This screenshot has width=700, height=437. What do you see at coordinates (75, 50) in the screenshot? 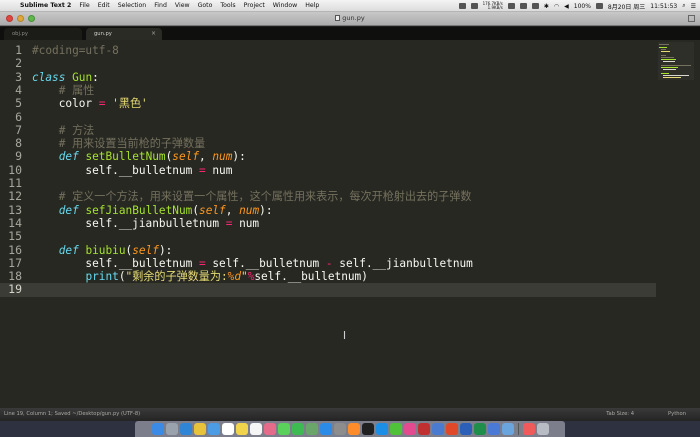
I see `line-source: #coding=utf-8` at bounding box center [75, 50].